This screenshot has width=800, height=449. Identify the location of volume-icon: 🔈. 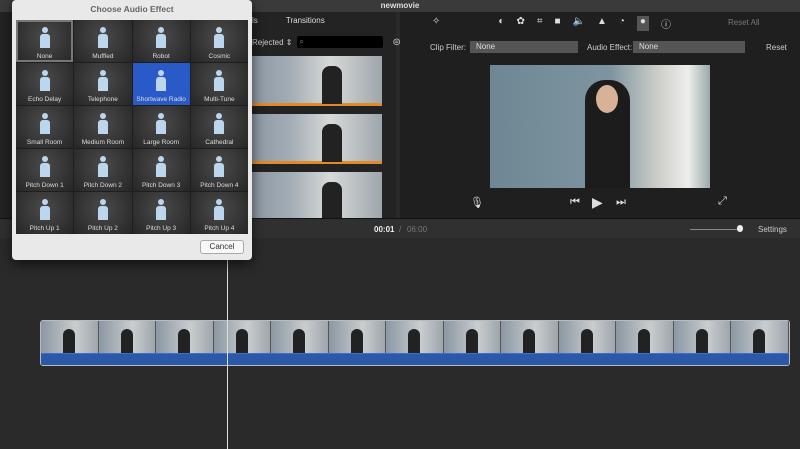
(579, 23).